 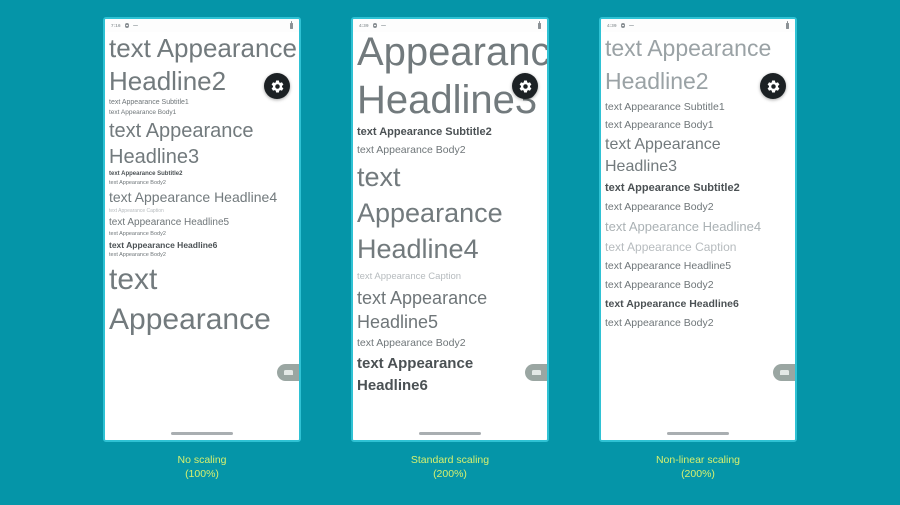 What do you see at coordinates (450, 25) in the screenshot?
I see `status-bar-2: 4:39` at bounding box center [450, 25].